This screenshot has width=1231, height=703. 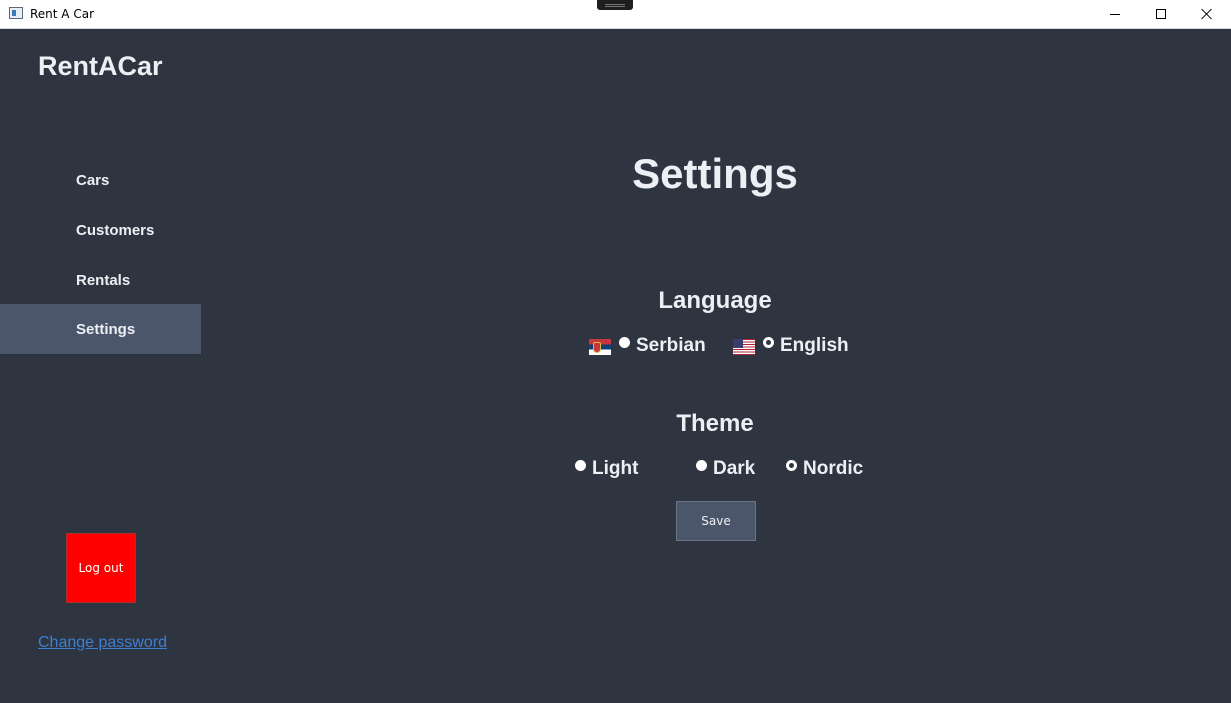 What do you see at coordinates (101, 568) in the screenshot?
I see `logout-button: Log out` at bounding box center [101, 568].